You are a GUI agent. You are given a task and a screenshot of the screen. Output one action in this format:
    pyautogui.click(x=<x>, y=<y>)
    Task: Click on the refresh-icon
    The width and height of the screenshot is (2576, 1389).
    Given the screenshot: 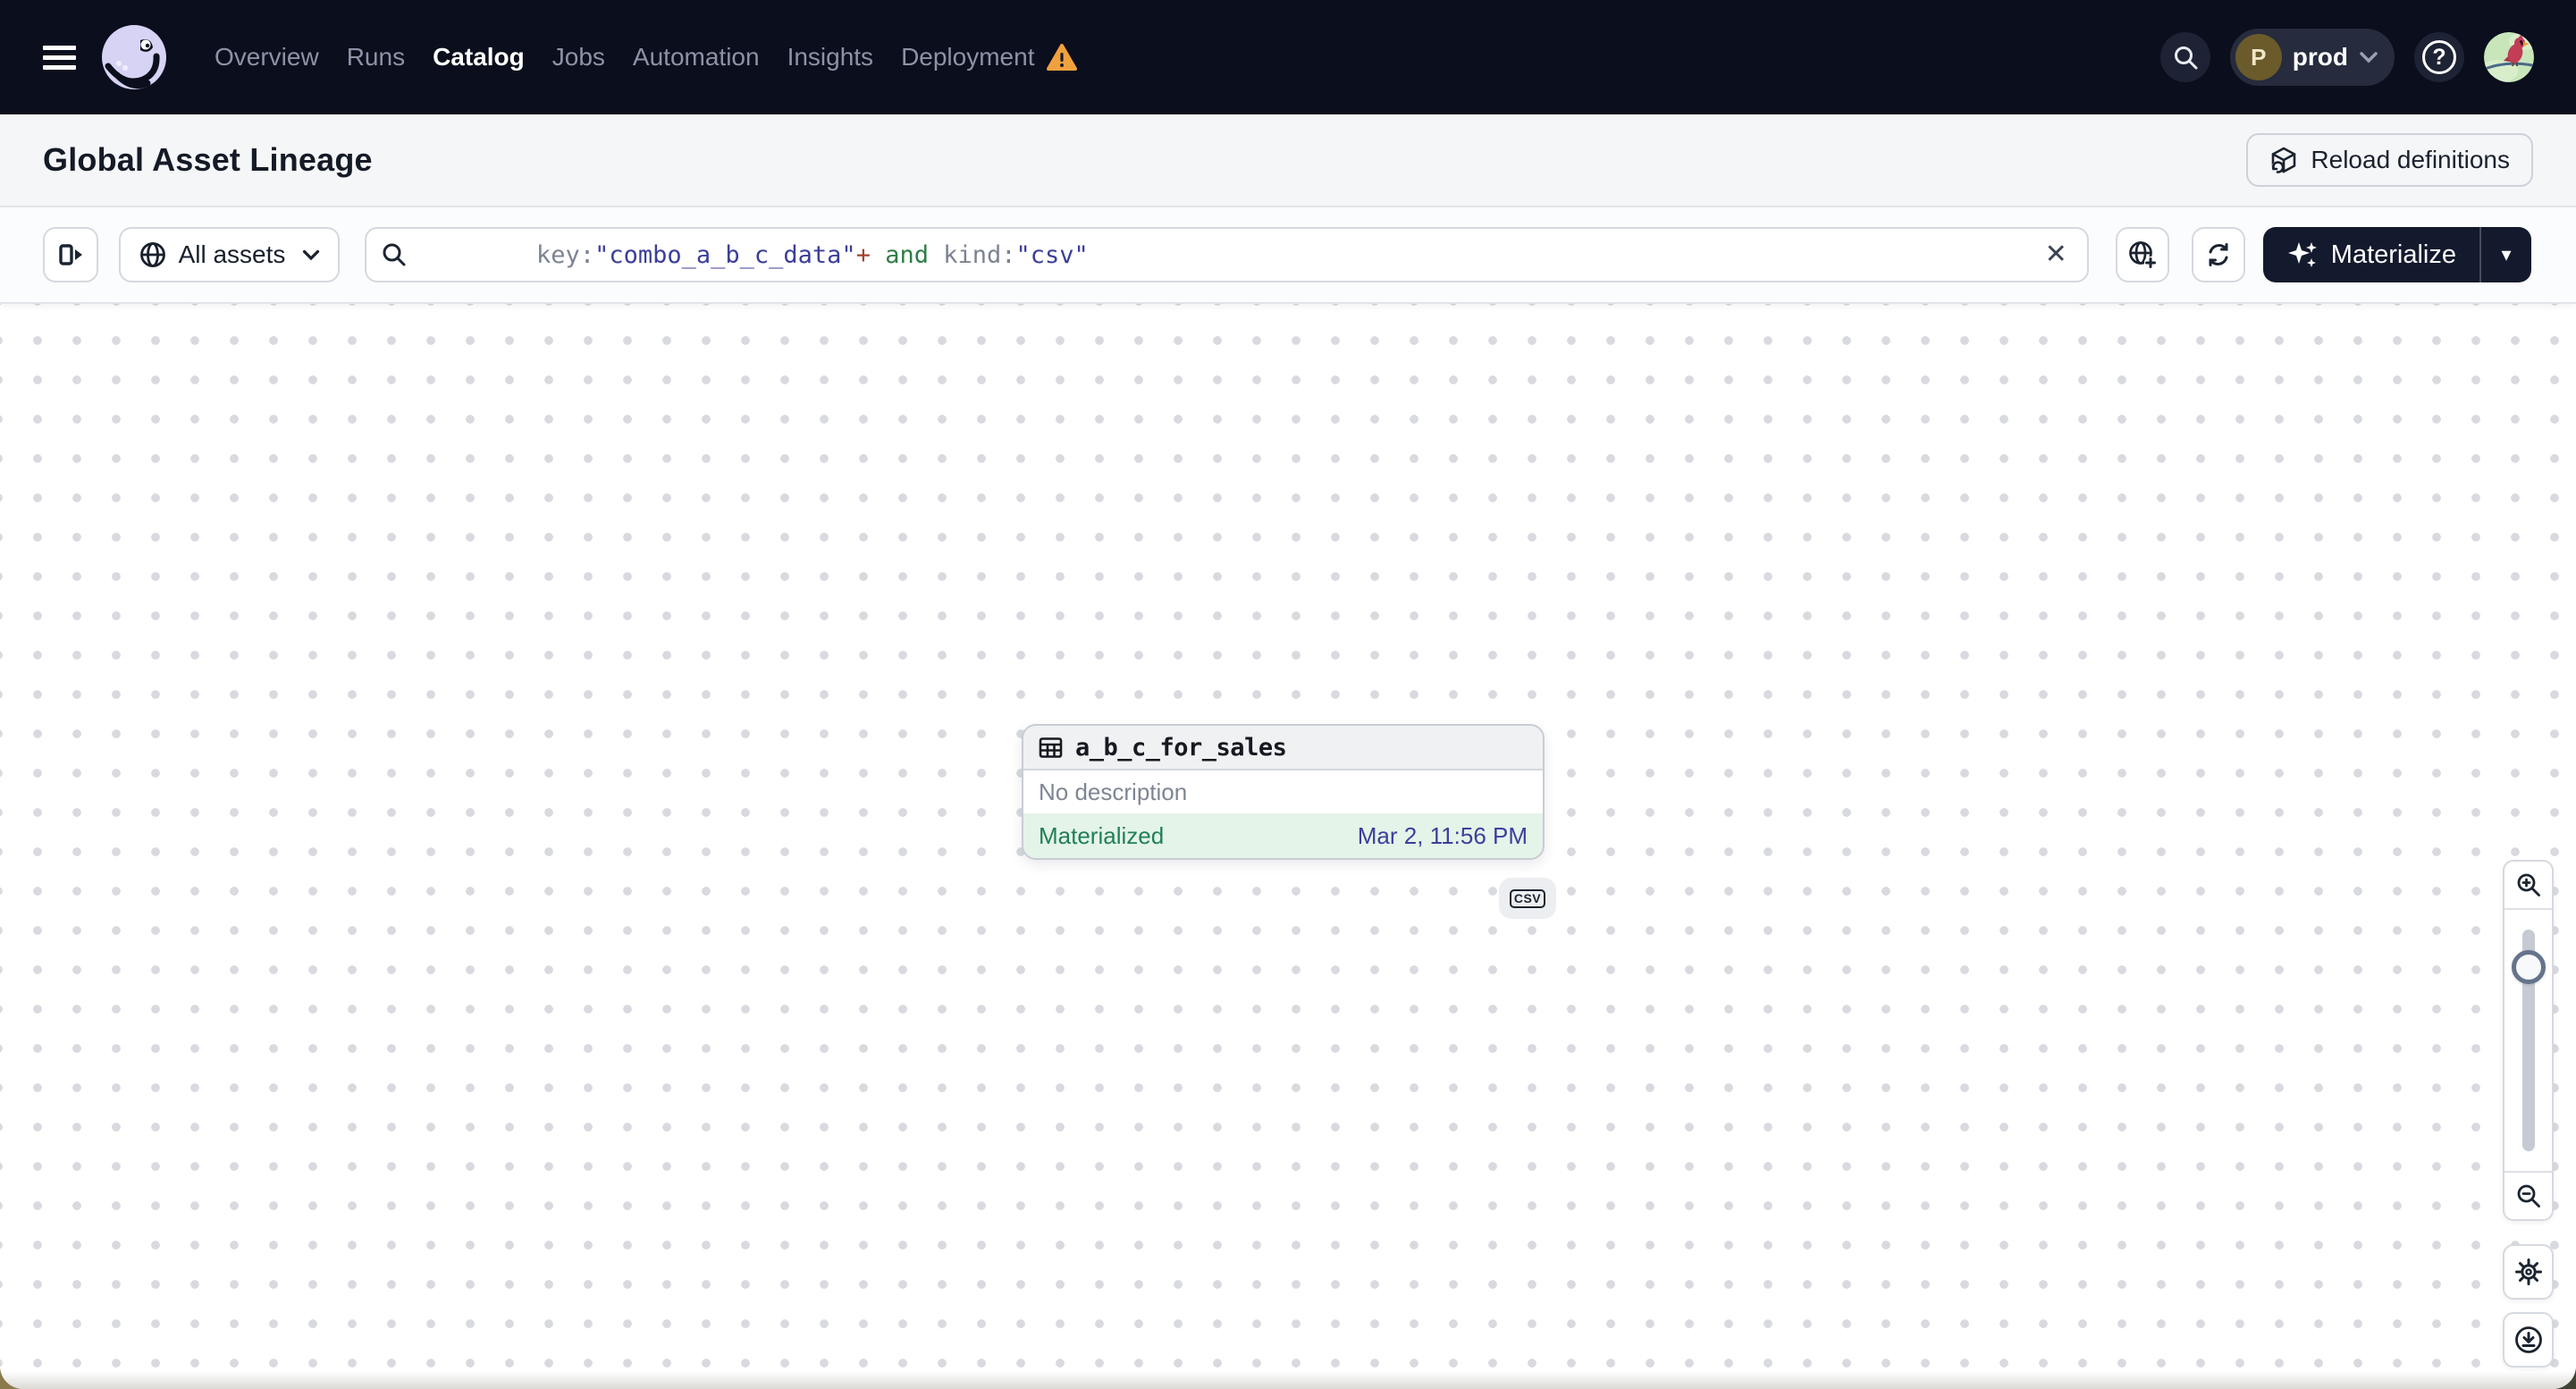 What is the action you would take?
    pyautogui.click(x=2219, y=254)
    